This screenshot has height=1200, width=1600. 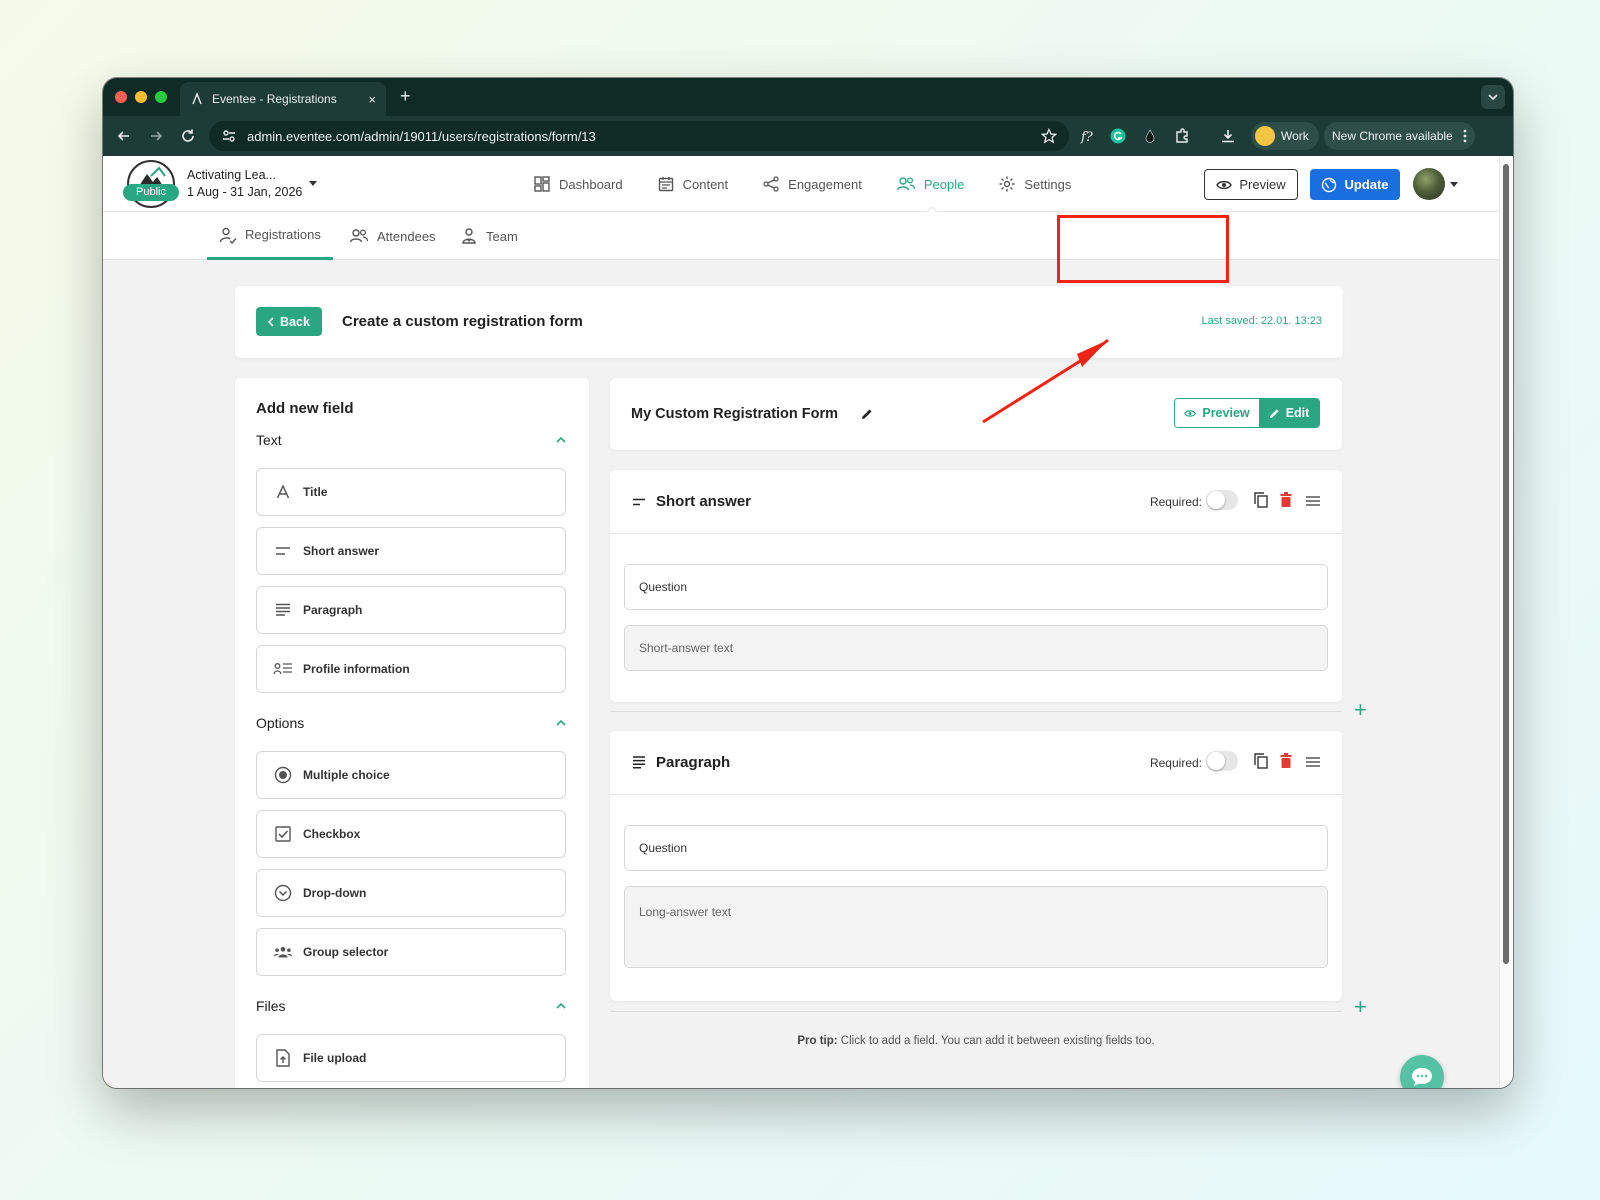 What do you see at coordinates (121, 97) in the screenshot?
I see `close-window-button` at bounding box center [121, 97].